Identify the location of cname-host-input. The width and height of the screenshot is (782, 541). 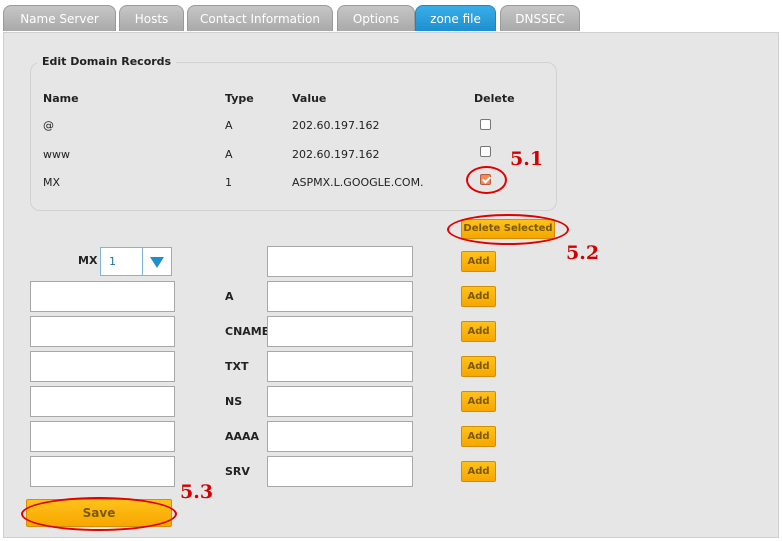
(102, 331).